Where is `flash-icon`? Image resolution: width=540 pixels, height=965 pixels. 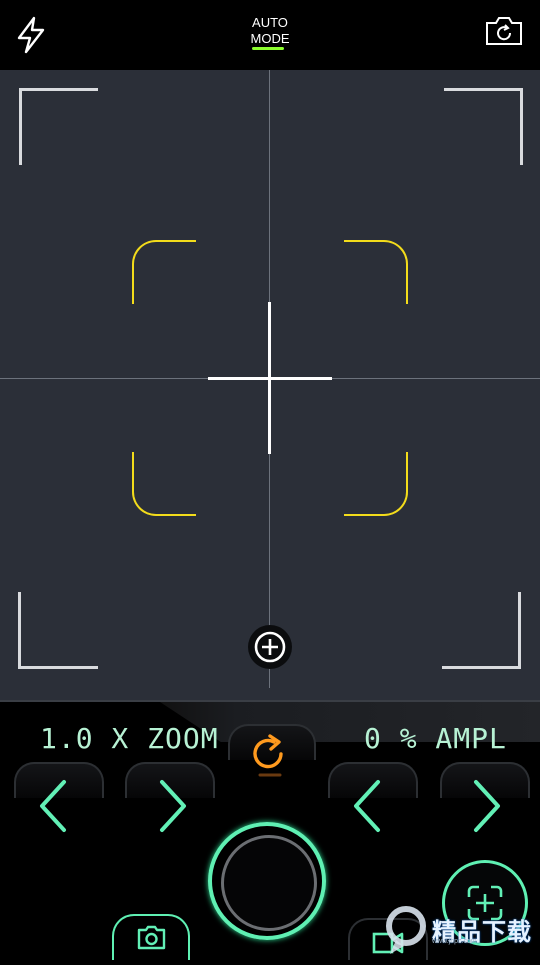 flash-icon is located at coordinates (31, 35).